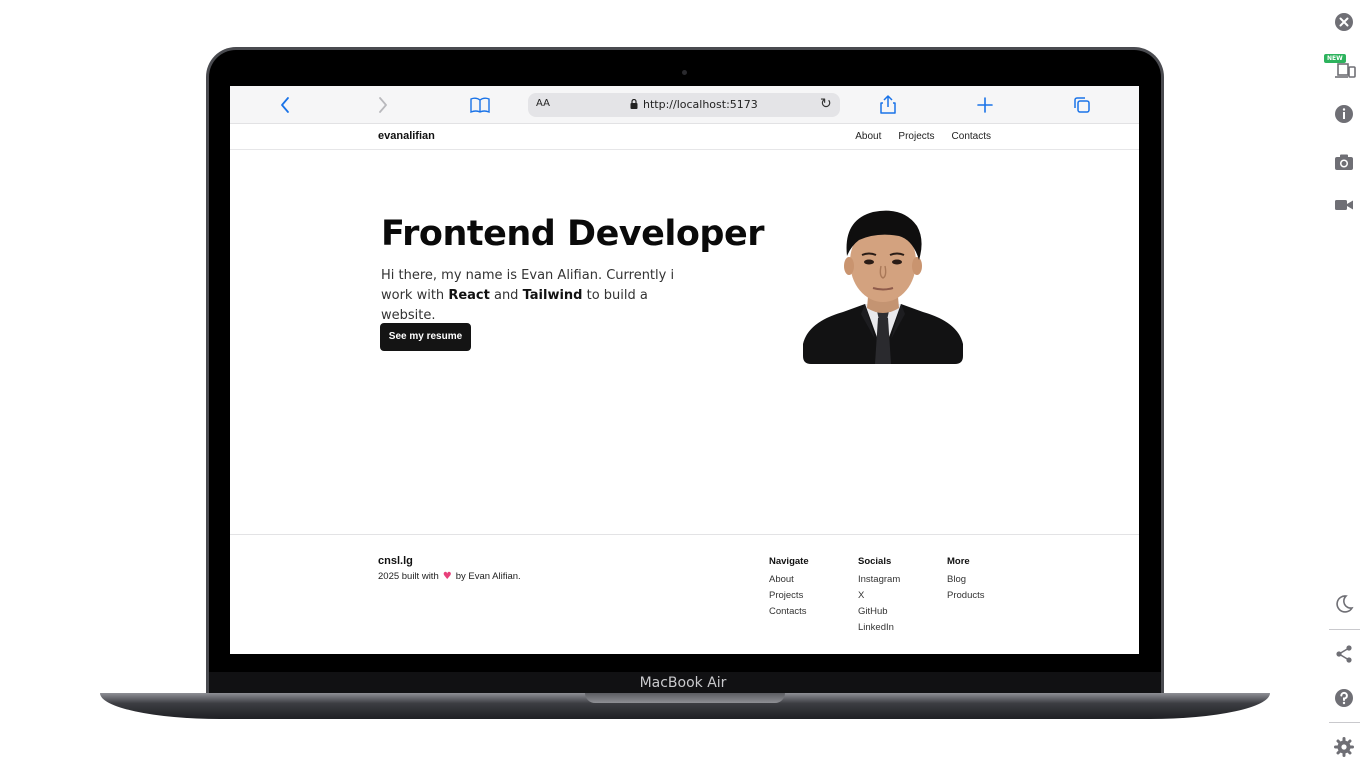  I want to click on see-resume-button: See my resume, so click(425, 337).